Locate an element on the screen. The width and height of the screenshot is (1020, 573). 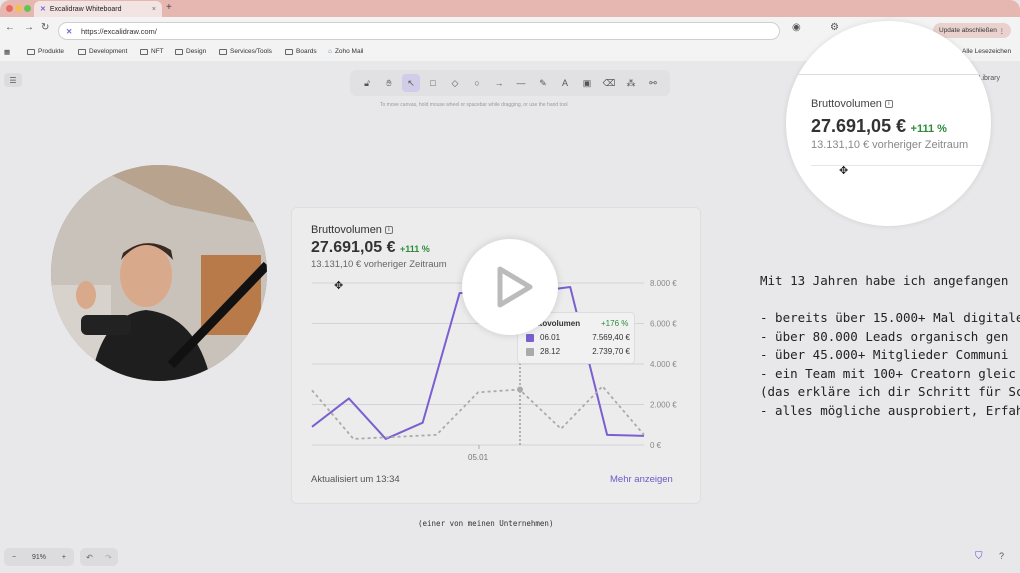
note-line: - ein Team mit 100+ Creatorn gleic is located at coordinates (888, 373).